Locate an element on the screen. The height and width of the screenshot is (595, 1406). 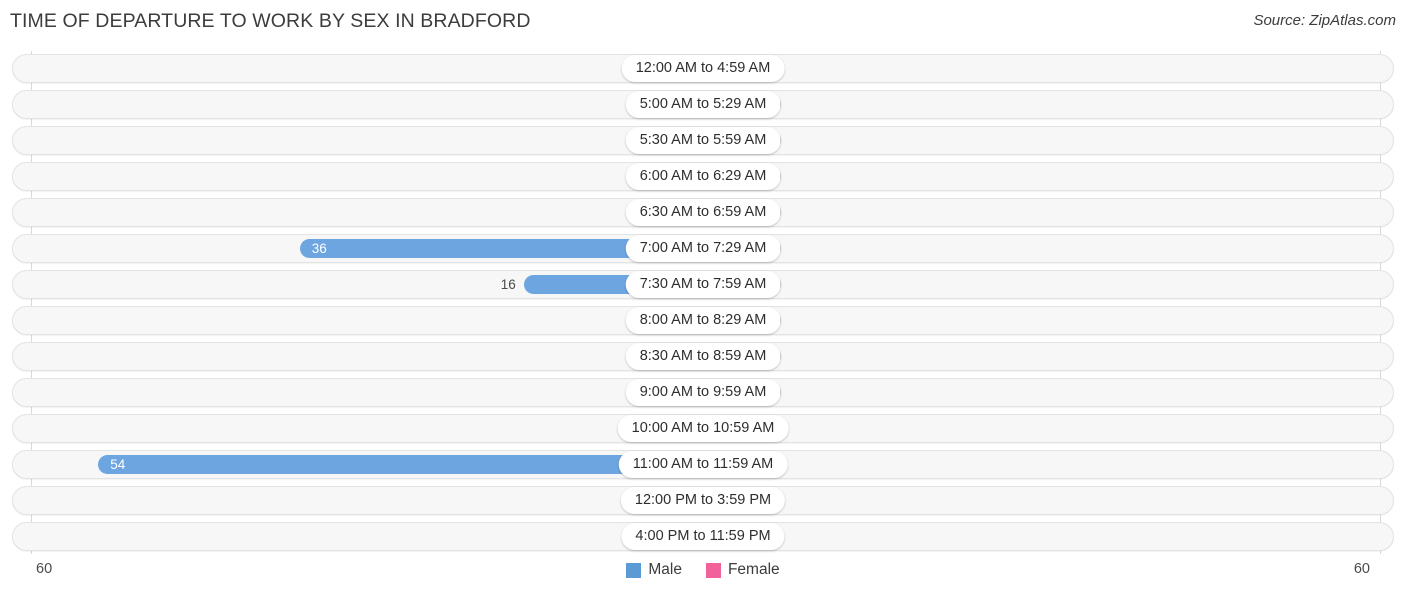
category-label-pill: 12:00 AM to 4:59 AM is located at coordinates (703, 68).